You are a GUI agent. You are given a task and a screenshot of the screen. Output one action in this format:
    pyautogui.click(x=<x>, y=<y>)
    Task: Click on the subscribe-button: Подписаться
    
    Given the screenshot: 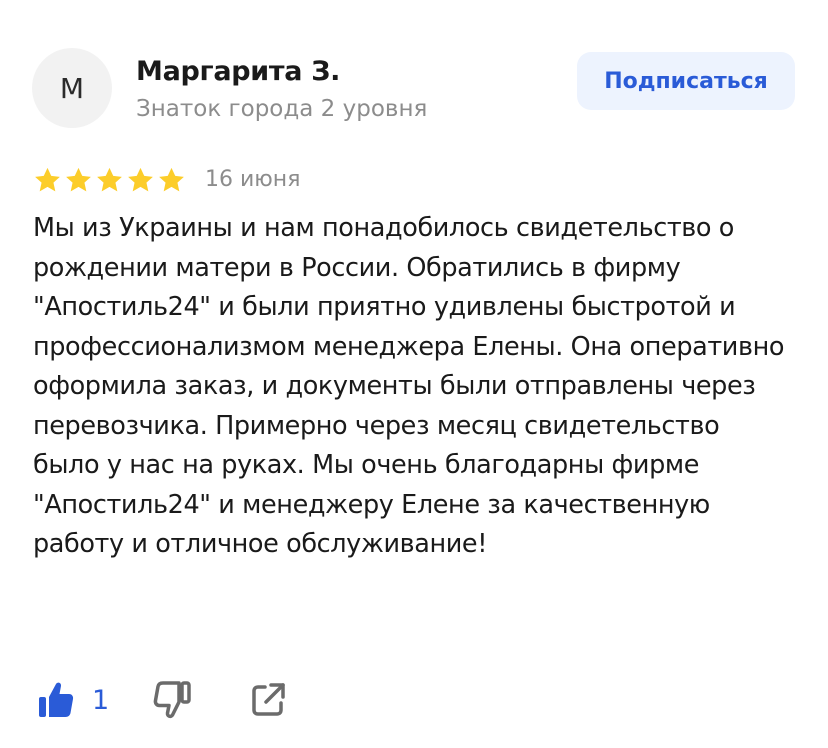 What is the action you would take?
    pyautogui.click(x=686, y=81)
    